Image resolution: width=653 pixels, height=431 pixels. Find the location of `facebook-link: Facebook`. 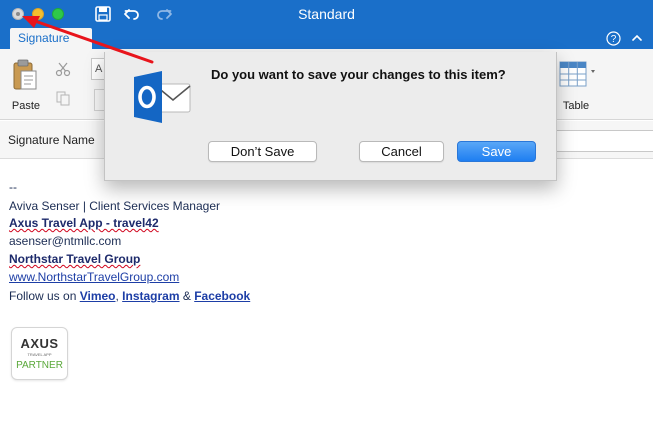

facebook-link: Facebook is located at coordinates (222, 296).